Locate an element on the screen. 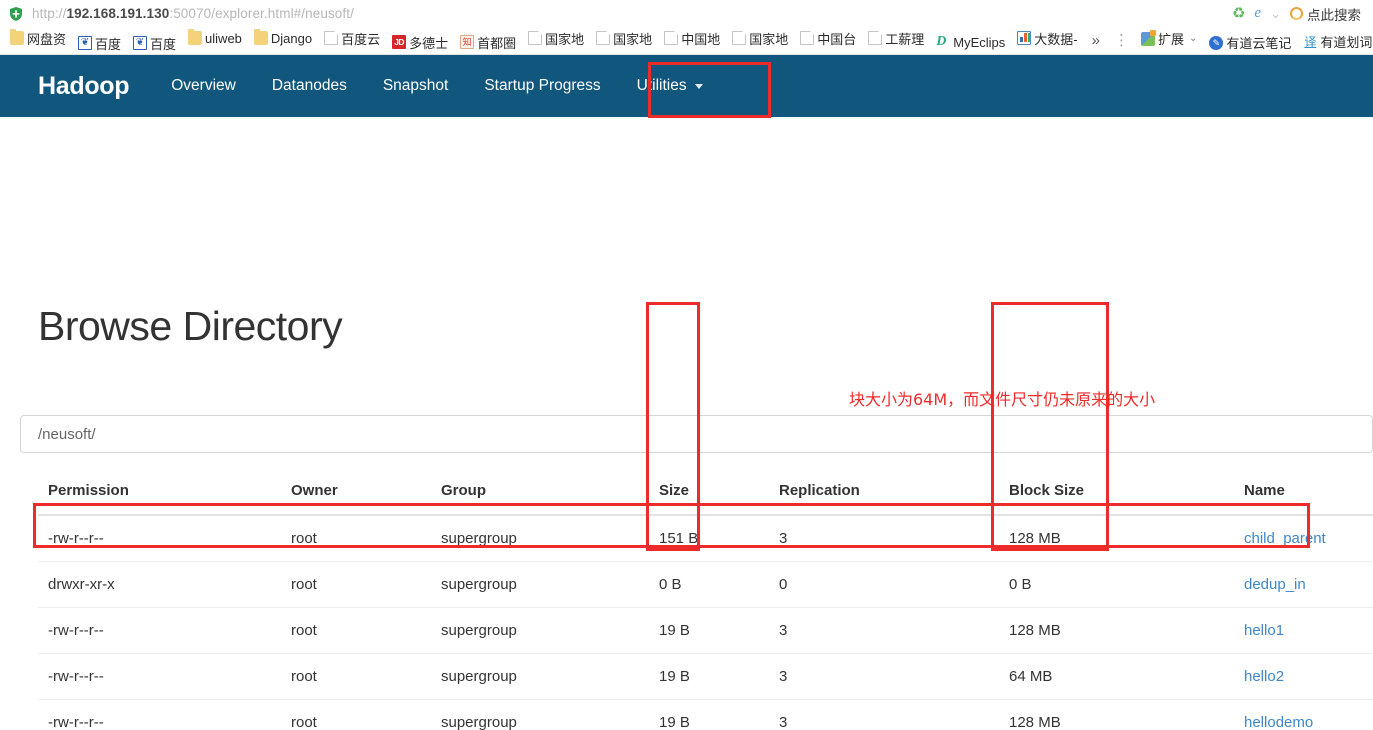 The image size is (1373, 730). toolbar-extension-item: 译有道划词翻 is located at coordinates (1335, 42).